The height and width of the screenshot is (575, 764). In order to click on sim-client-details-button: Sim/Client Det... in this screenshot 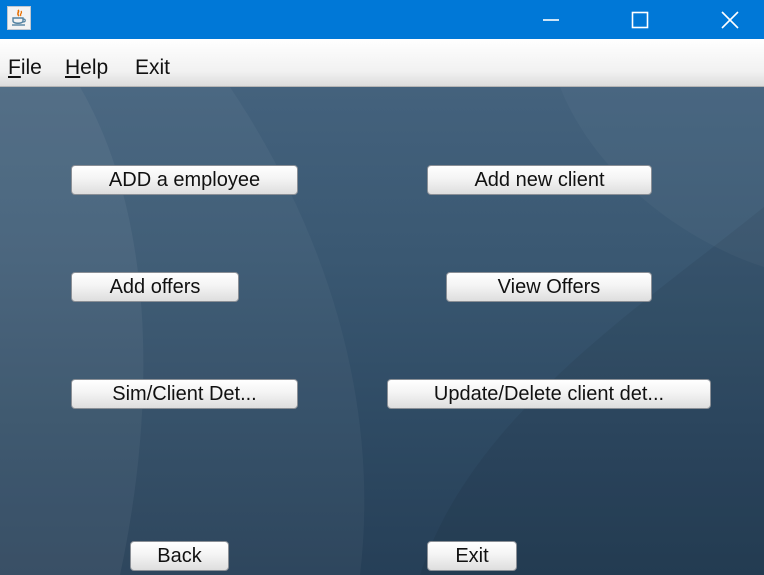, I will do `click(184, 394)`.